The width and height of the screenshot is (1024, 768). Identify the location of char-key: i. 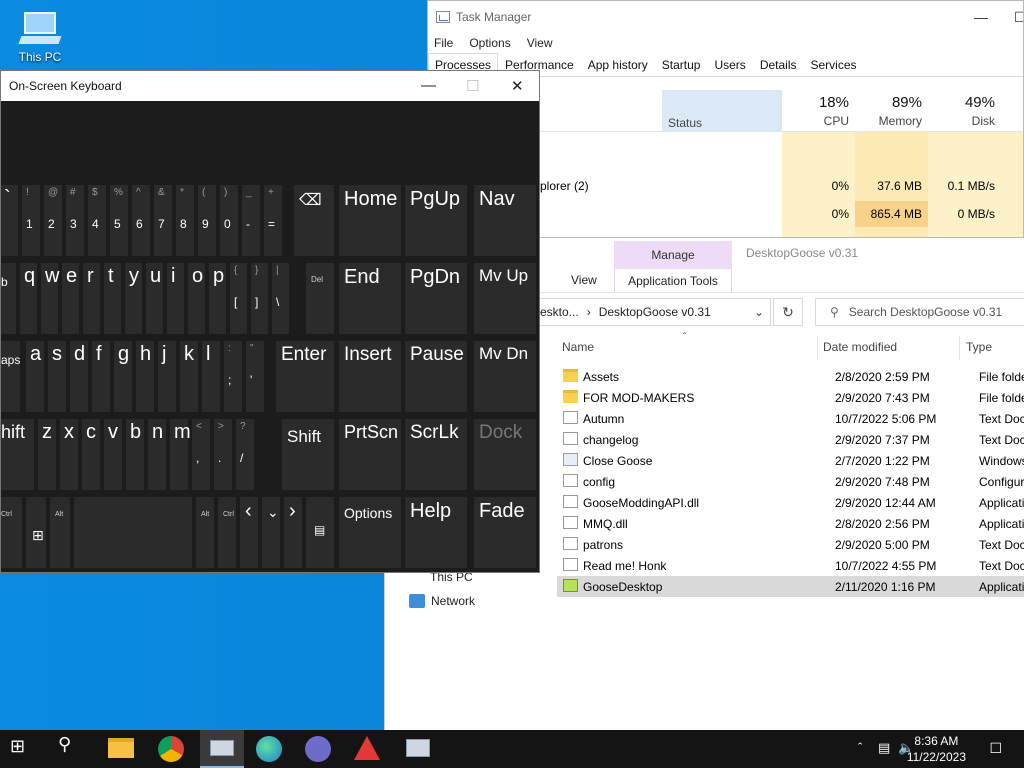
(175, 298).